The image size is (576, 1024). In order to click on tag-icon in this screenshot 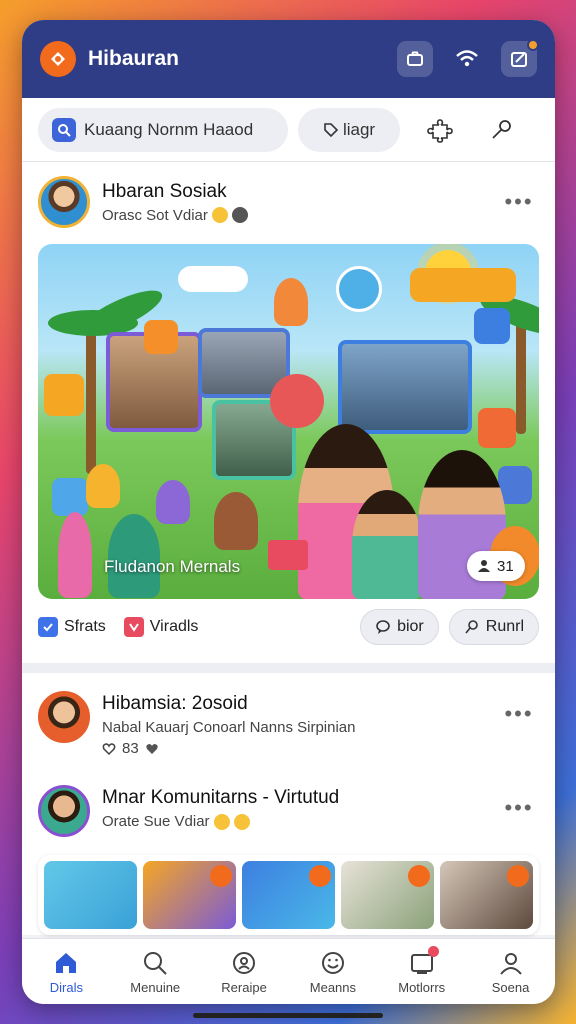, I will do `click(331, 129)`.